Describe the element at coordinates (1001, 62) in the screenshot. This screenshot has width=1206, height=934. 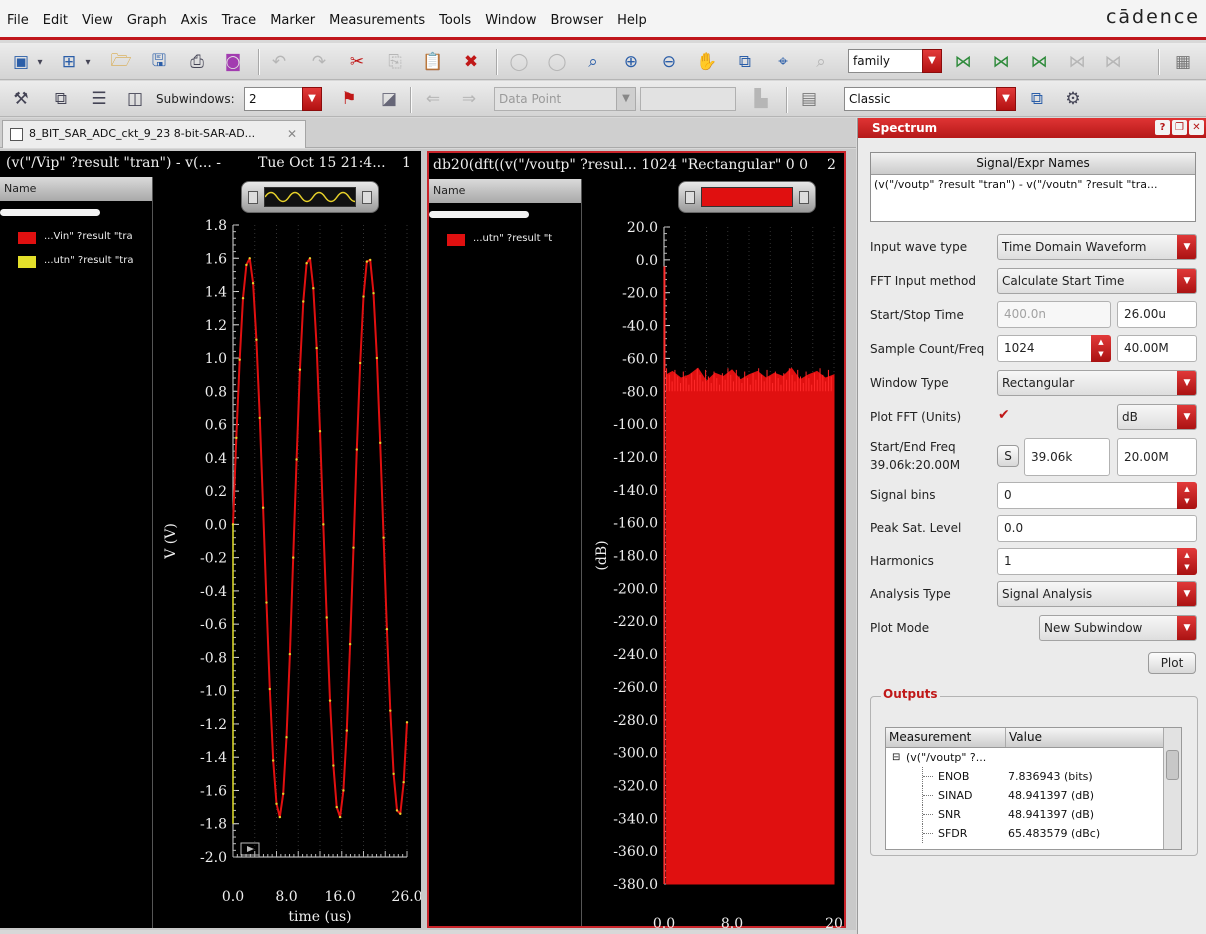
I see `family-spread-icon: ⋈` at that location.